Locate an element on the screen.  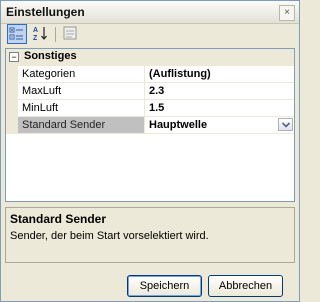
property-name: Standard Sender is located at coordinates (81, 125).